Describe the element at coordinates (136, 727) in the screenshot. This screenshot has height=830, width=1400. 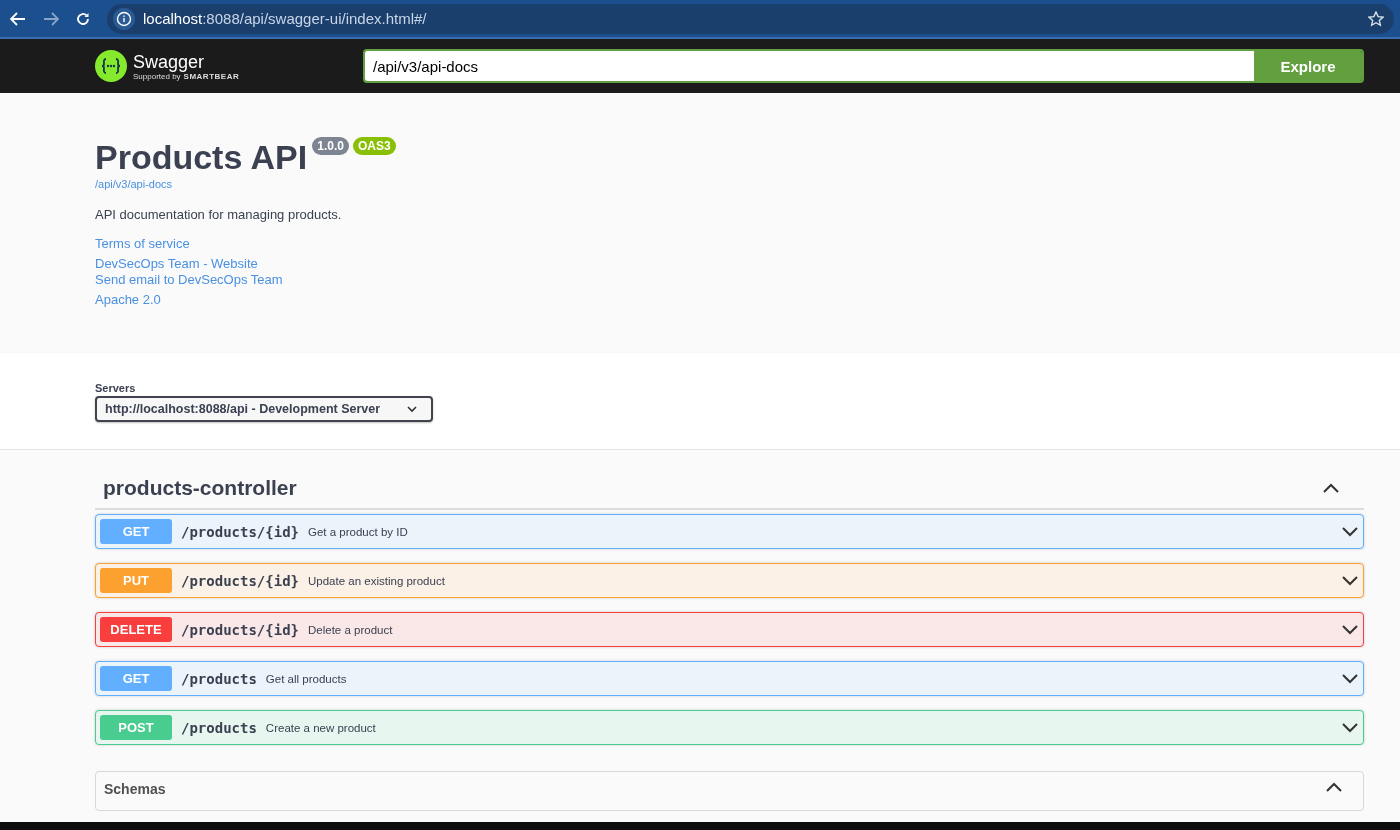
I see `method-badge: POST` at that location.